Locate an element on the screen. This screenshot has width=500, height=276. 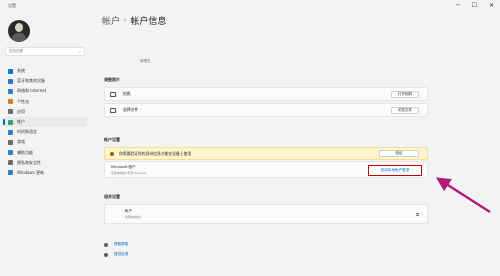
sidebar-item-label: 蓝牙和其他设备 is located at coordinates (31, 81).